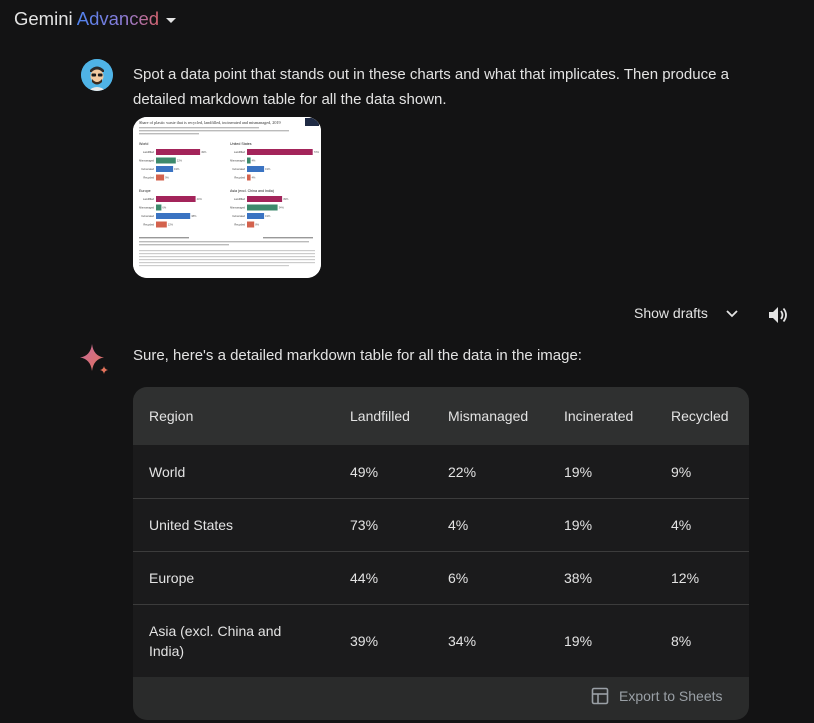 The width and height of the screenshot is (814, 723). Describe the element at coordinates (252, 191) in the screenshot. I see `thumb-panel-label: Asia (excl. China and India)` at that location.